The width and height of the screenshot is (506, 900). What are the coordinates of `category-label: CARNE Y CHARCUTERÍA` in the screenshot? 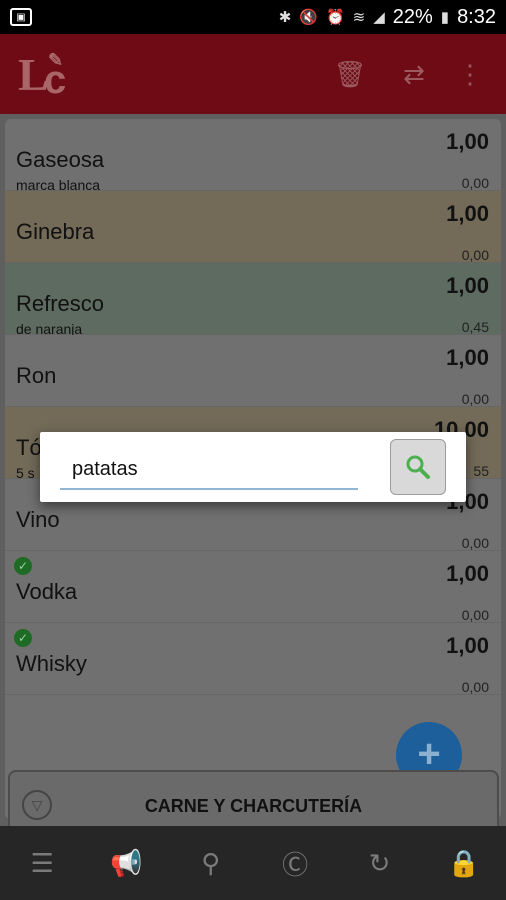 It's located at (253, 806).